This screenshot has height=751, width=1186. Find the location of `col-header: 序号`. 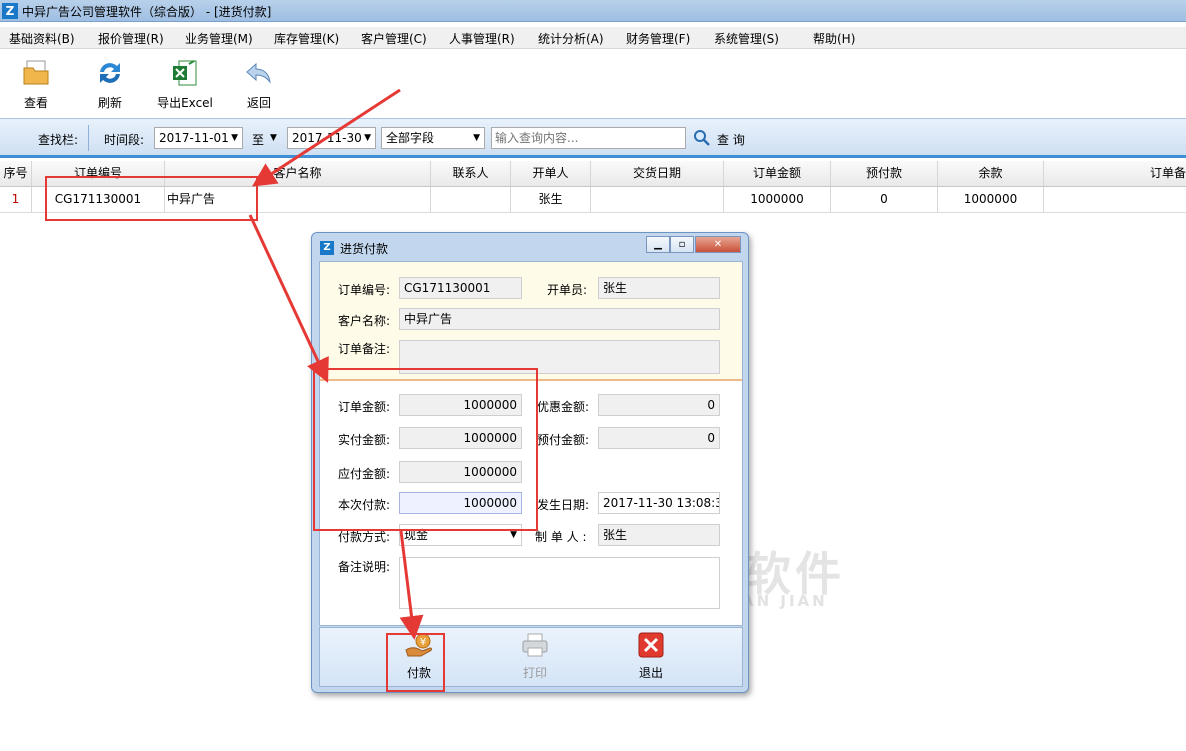

col-header: 序号 is located at coordinates (16, 173).